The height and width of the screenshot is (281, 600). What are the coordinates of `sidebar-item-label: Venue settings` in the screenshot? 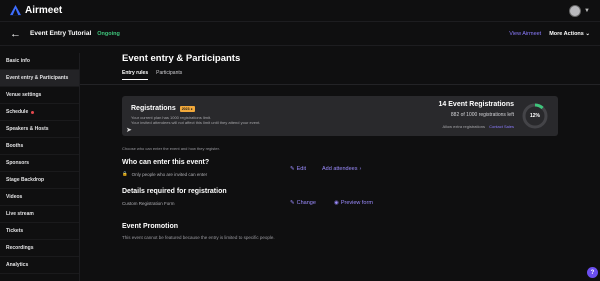 It's located at (24, 95).